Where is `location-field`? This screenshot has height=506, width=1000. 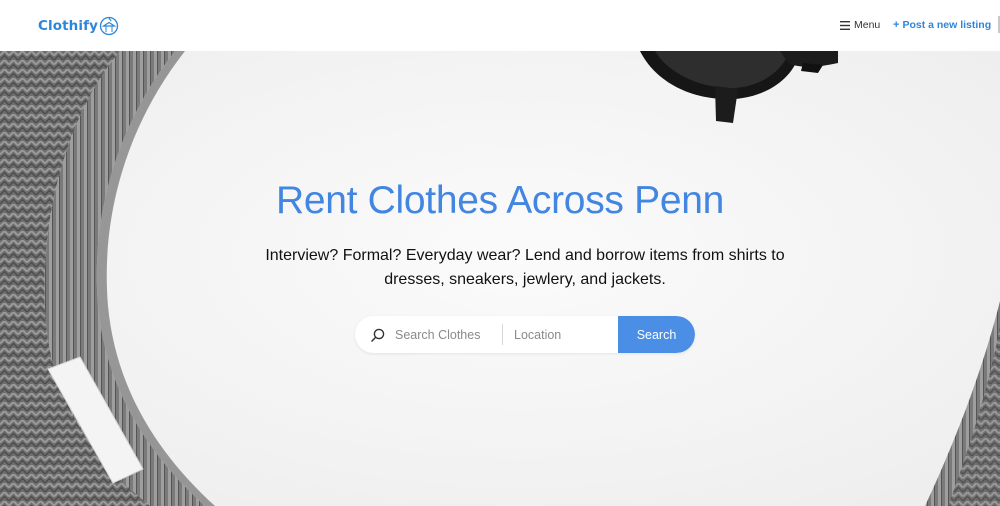
location-field is located at coordinates (560, 334).